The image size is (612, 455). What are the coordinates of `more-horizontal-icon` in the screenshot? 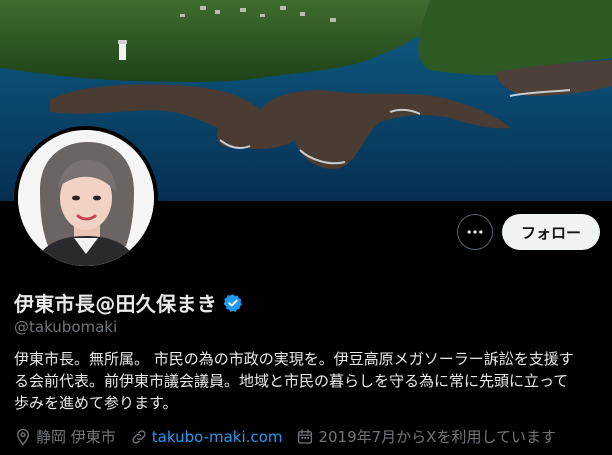 It's located at (475, 232).